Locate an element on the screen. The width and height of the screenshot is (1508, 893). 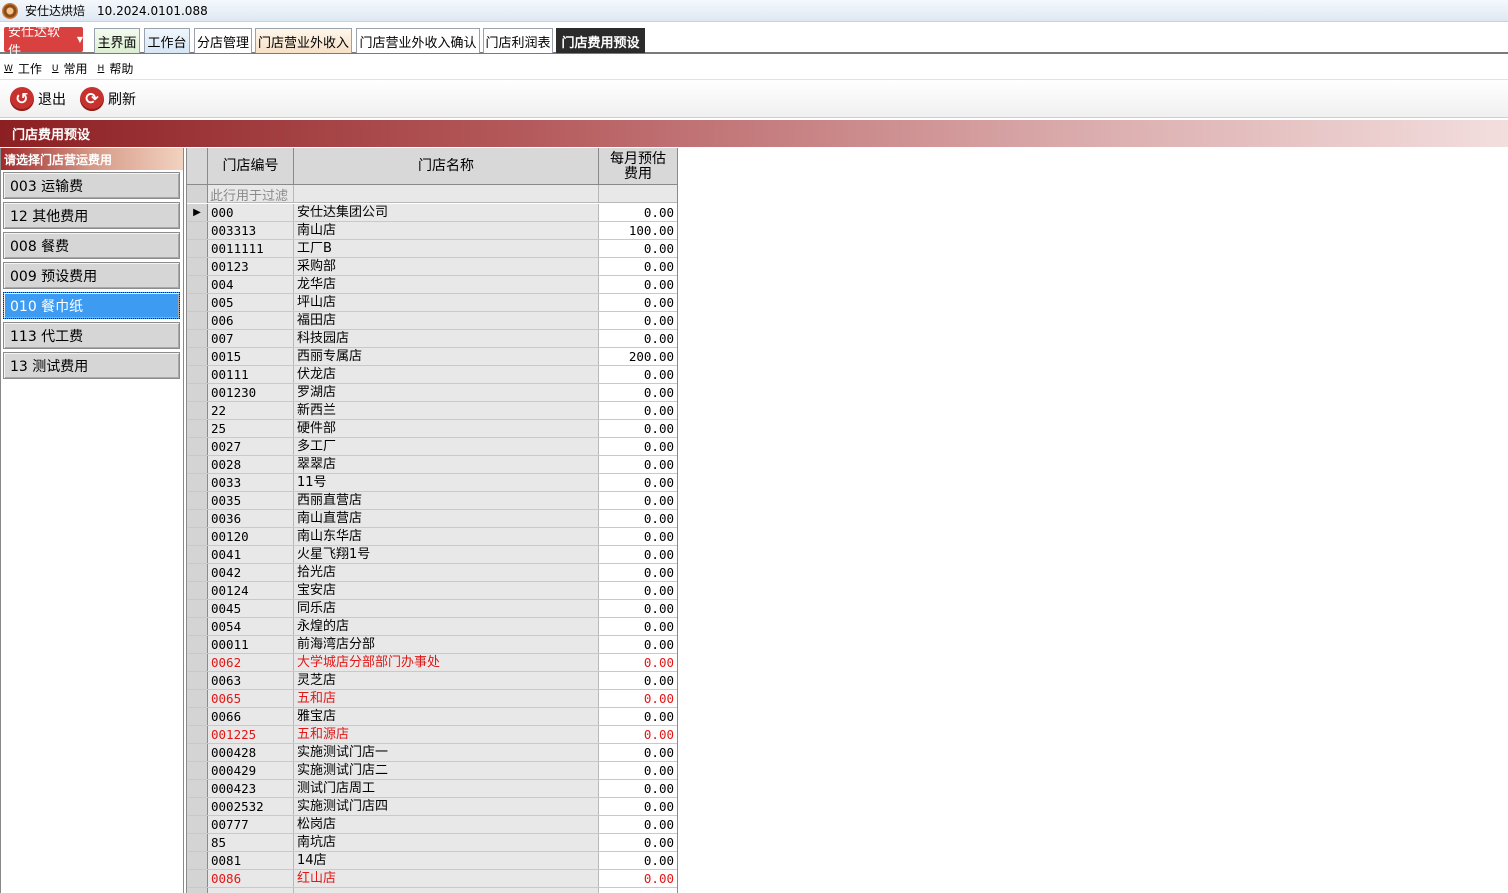
tab-main: 主界面 is located at coordinates (117, 40).